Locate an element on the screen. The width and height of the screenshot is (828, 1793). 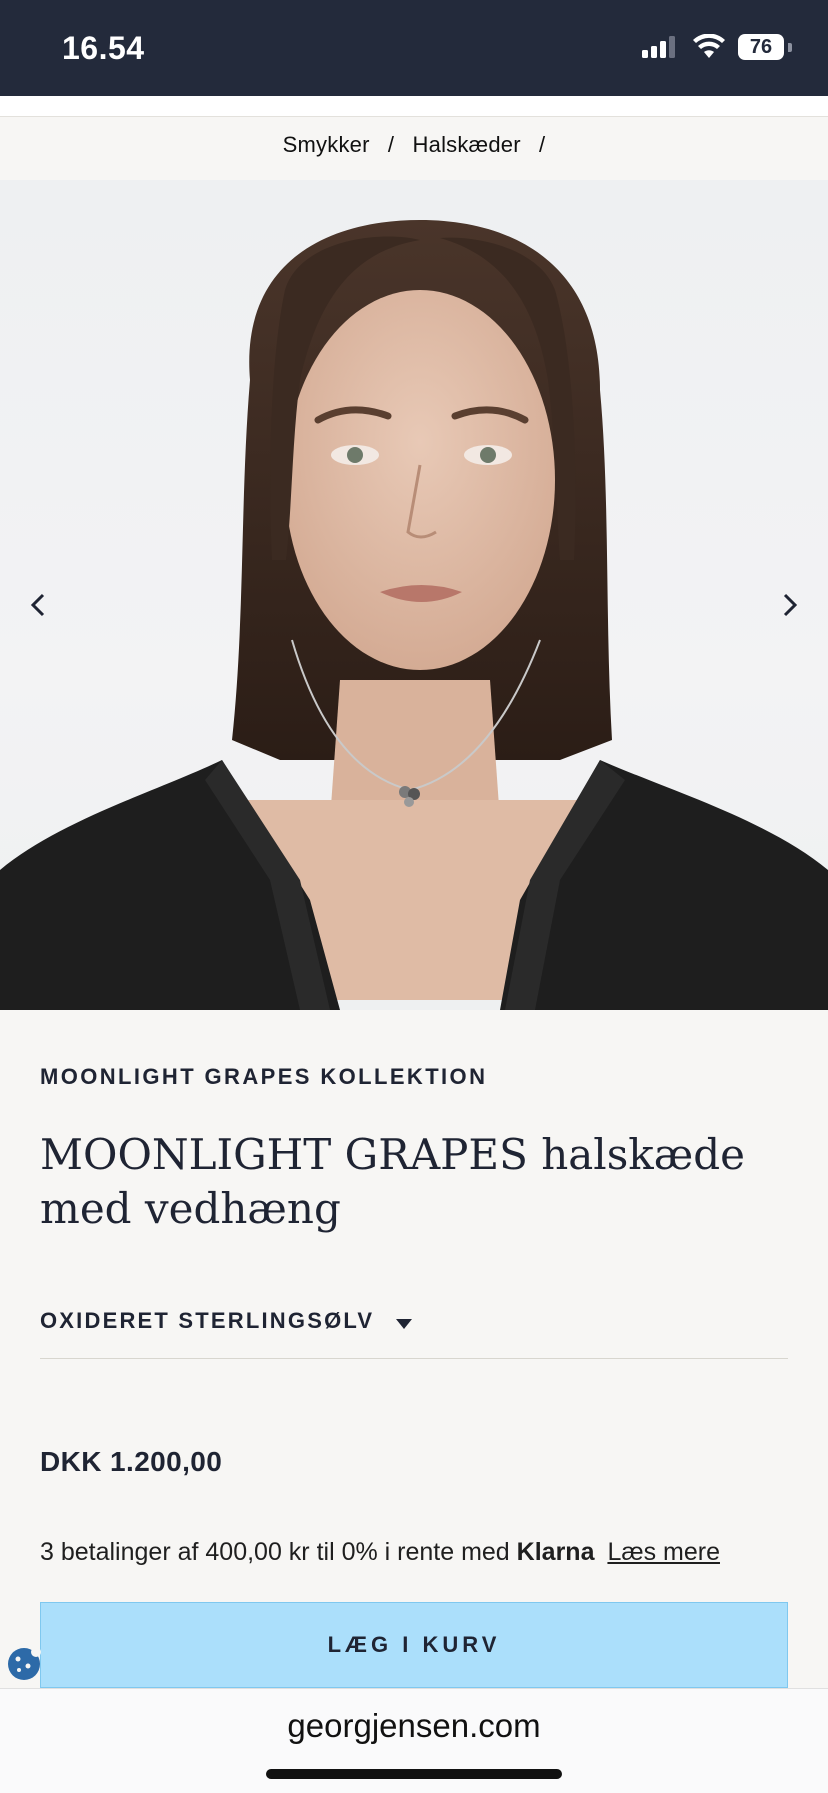
caret-down-icon is located at coordinates (403, 1323).